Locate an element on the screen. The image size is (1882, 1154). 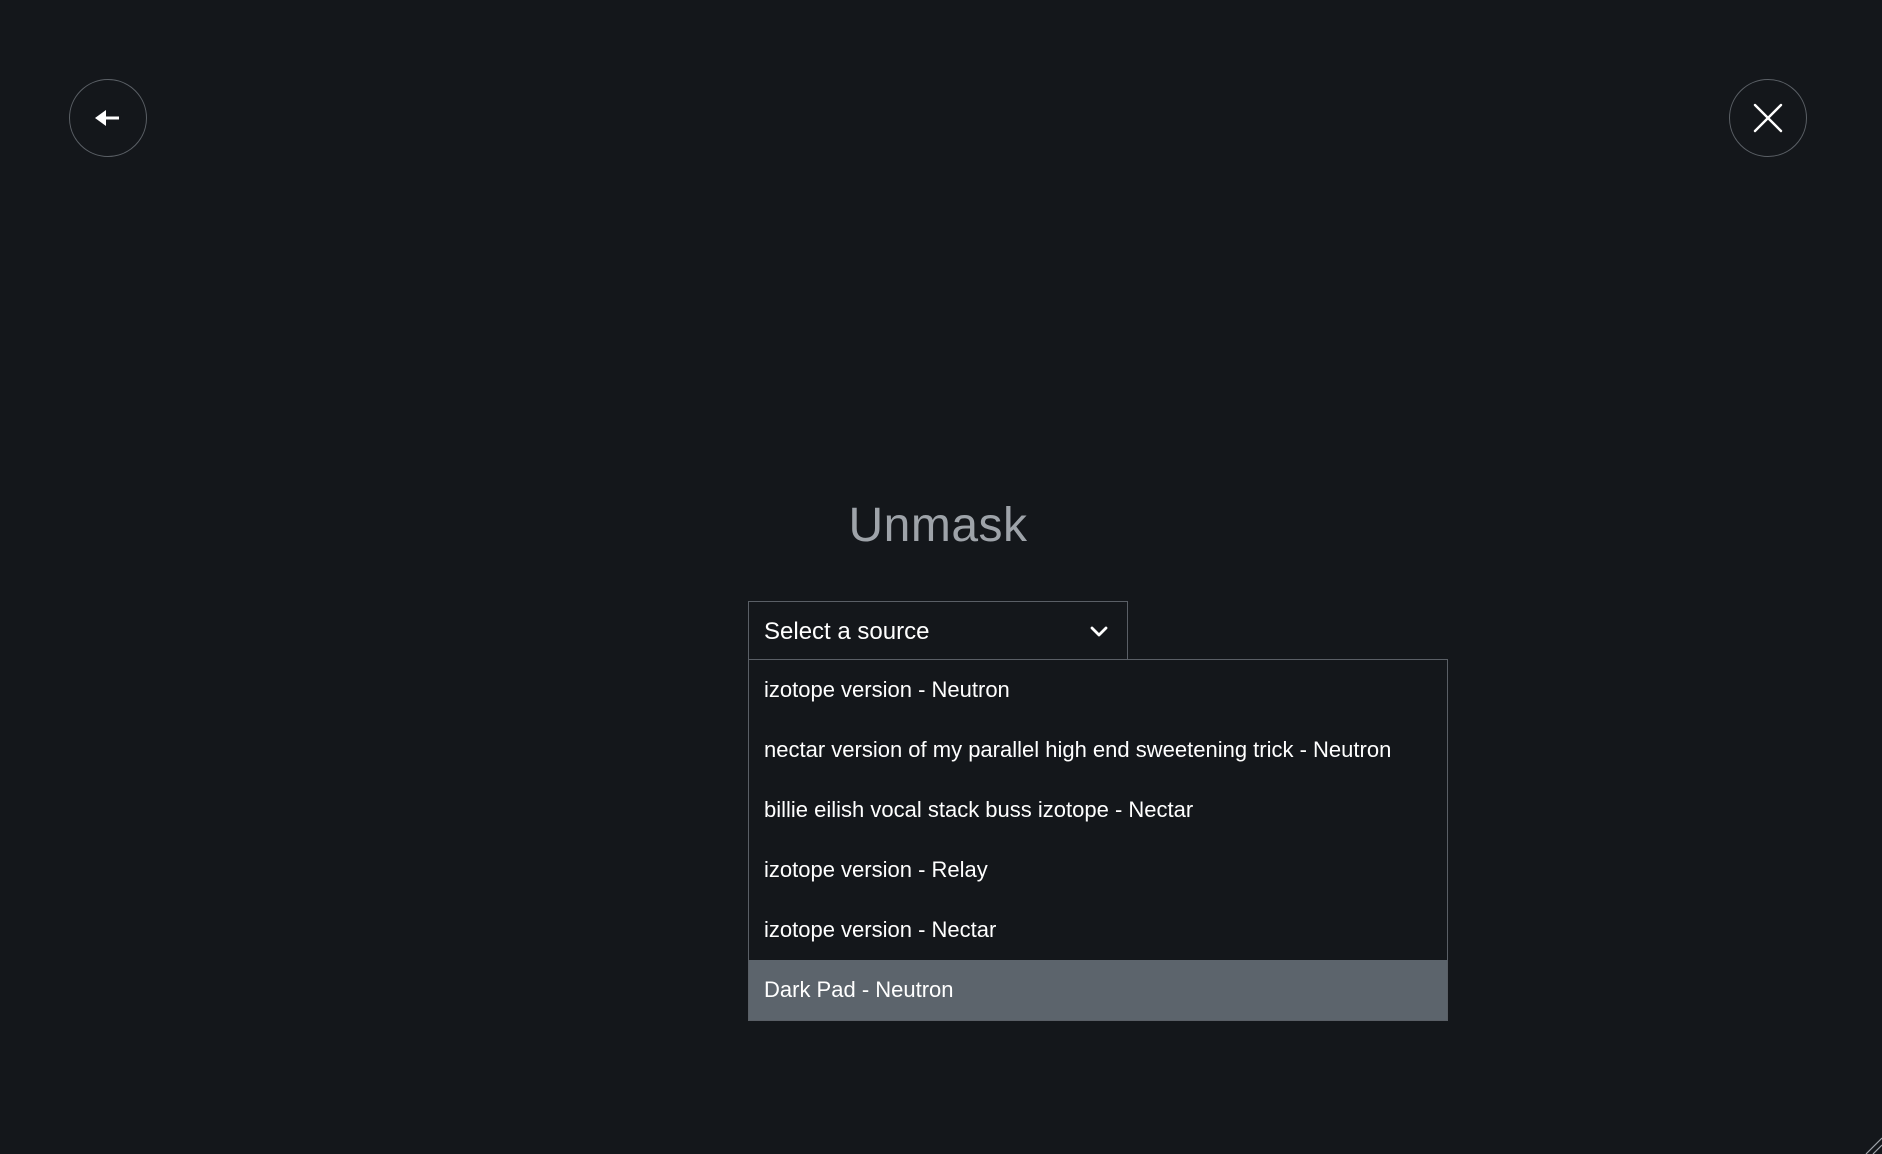
dropdown-option: izotope version - Relay is located at coordinates (1098, 870).